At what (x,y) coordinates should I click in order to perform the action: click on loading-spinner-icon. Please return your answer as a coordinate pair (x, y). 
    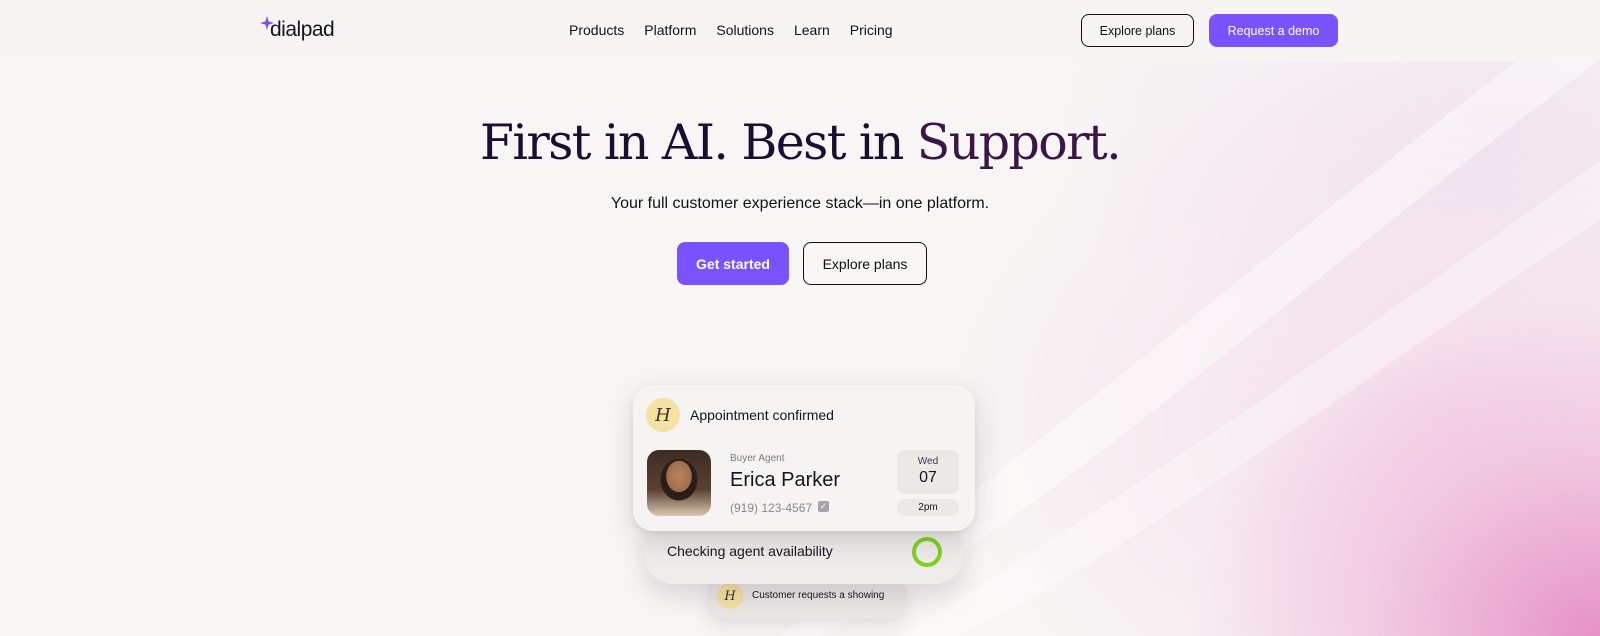
    Looking at the image, I should click on (927, 552).